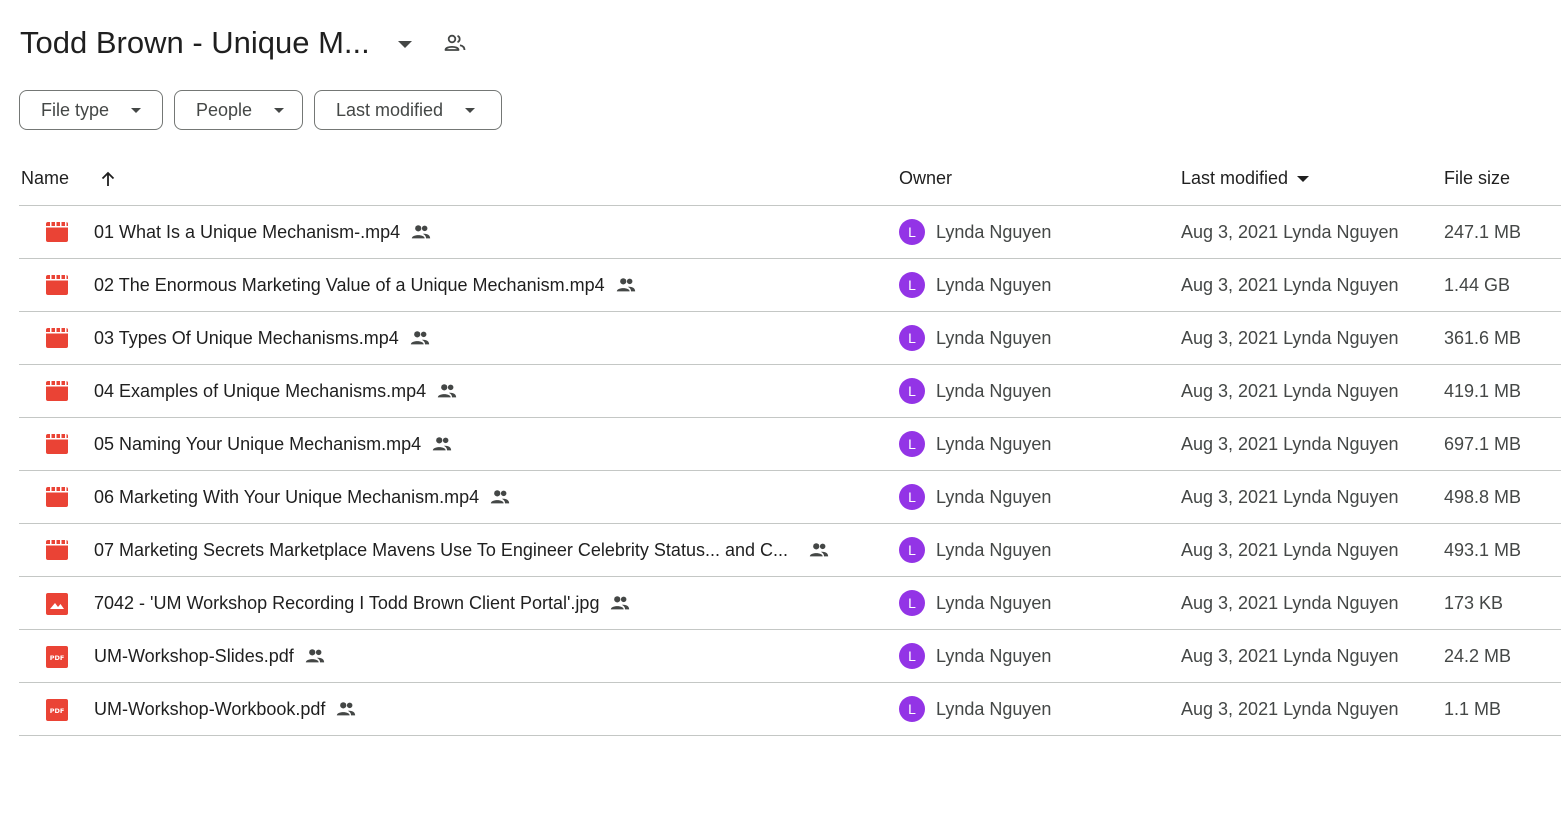 This screenshot has width=1561, height=827. I want to click on file-size-value: 173 KB, so click(1474, 602).